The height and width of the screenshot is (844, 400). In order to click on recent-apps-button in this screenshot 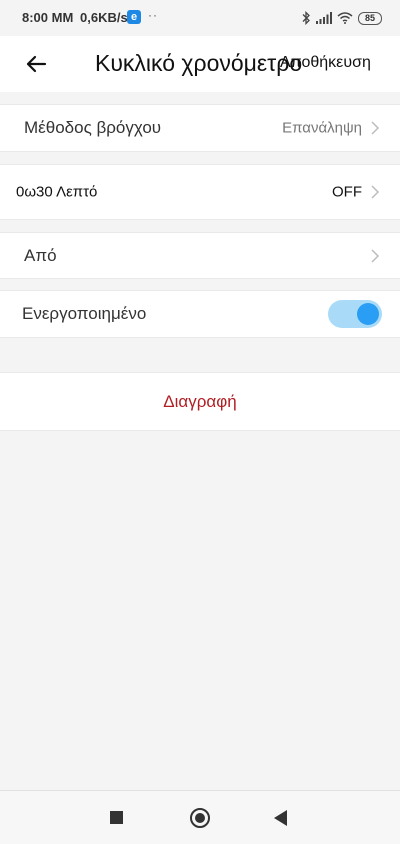, I will do `click(116, 817)`.